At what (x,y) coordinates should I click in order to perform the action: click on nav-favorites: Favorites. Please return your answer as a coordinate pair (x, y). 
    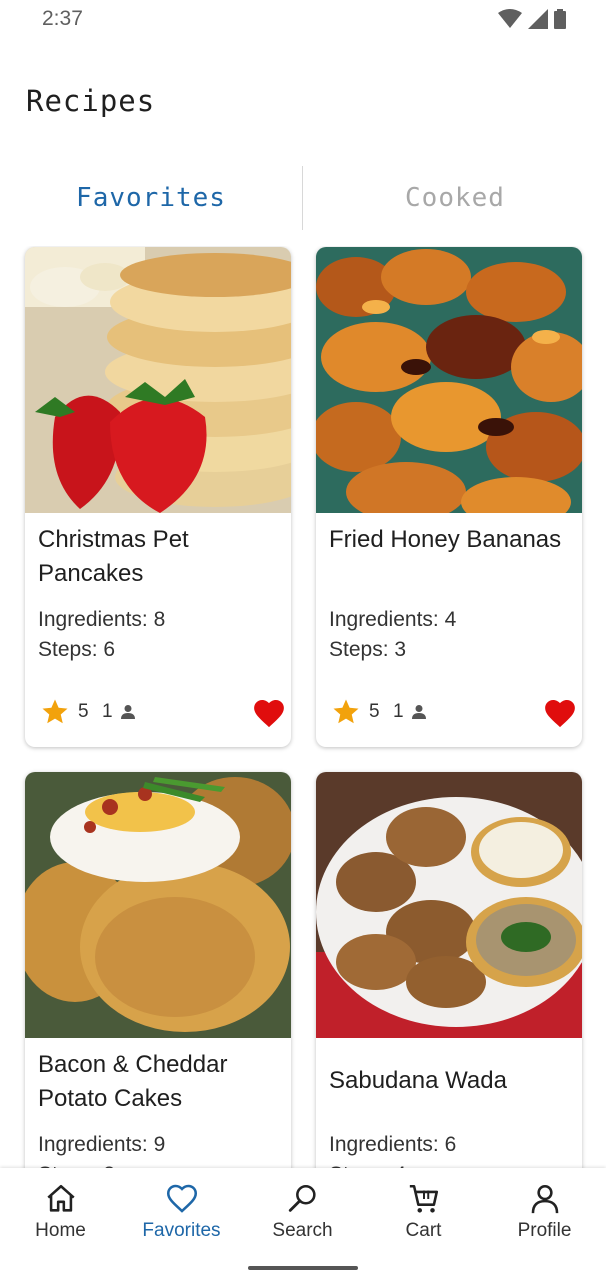
    Looking at the image, I should click on (181, 1217).